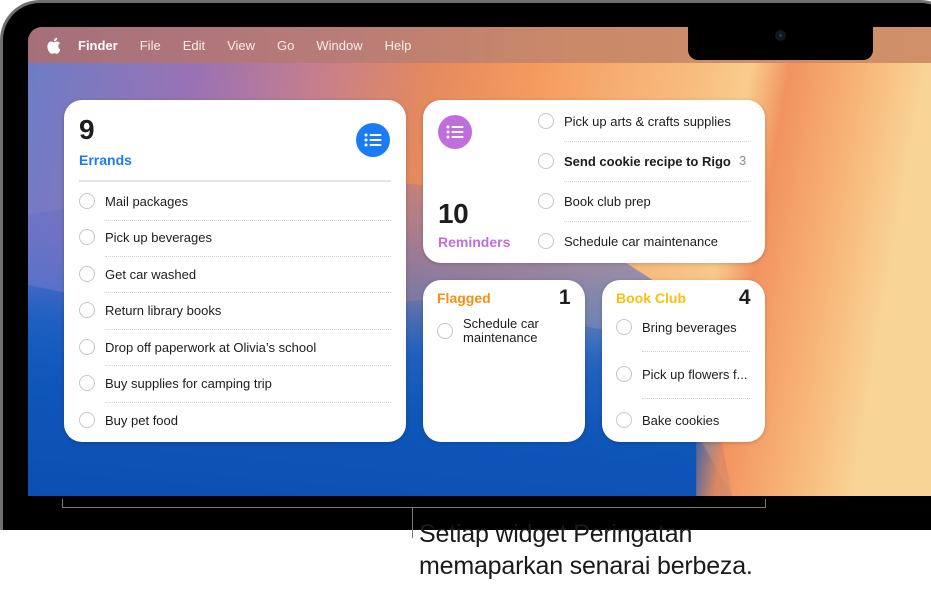 This screenshot has height=593, width=931. What do you see at coordinates (105, 160) in the screenshot?
I see `errands-title: Errands` at bounding box center [105, 160].